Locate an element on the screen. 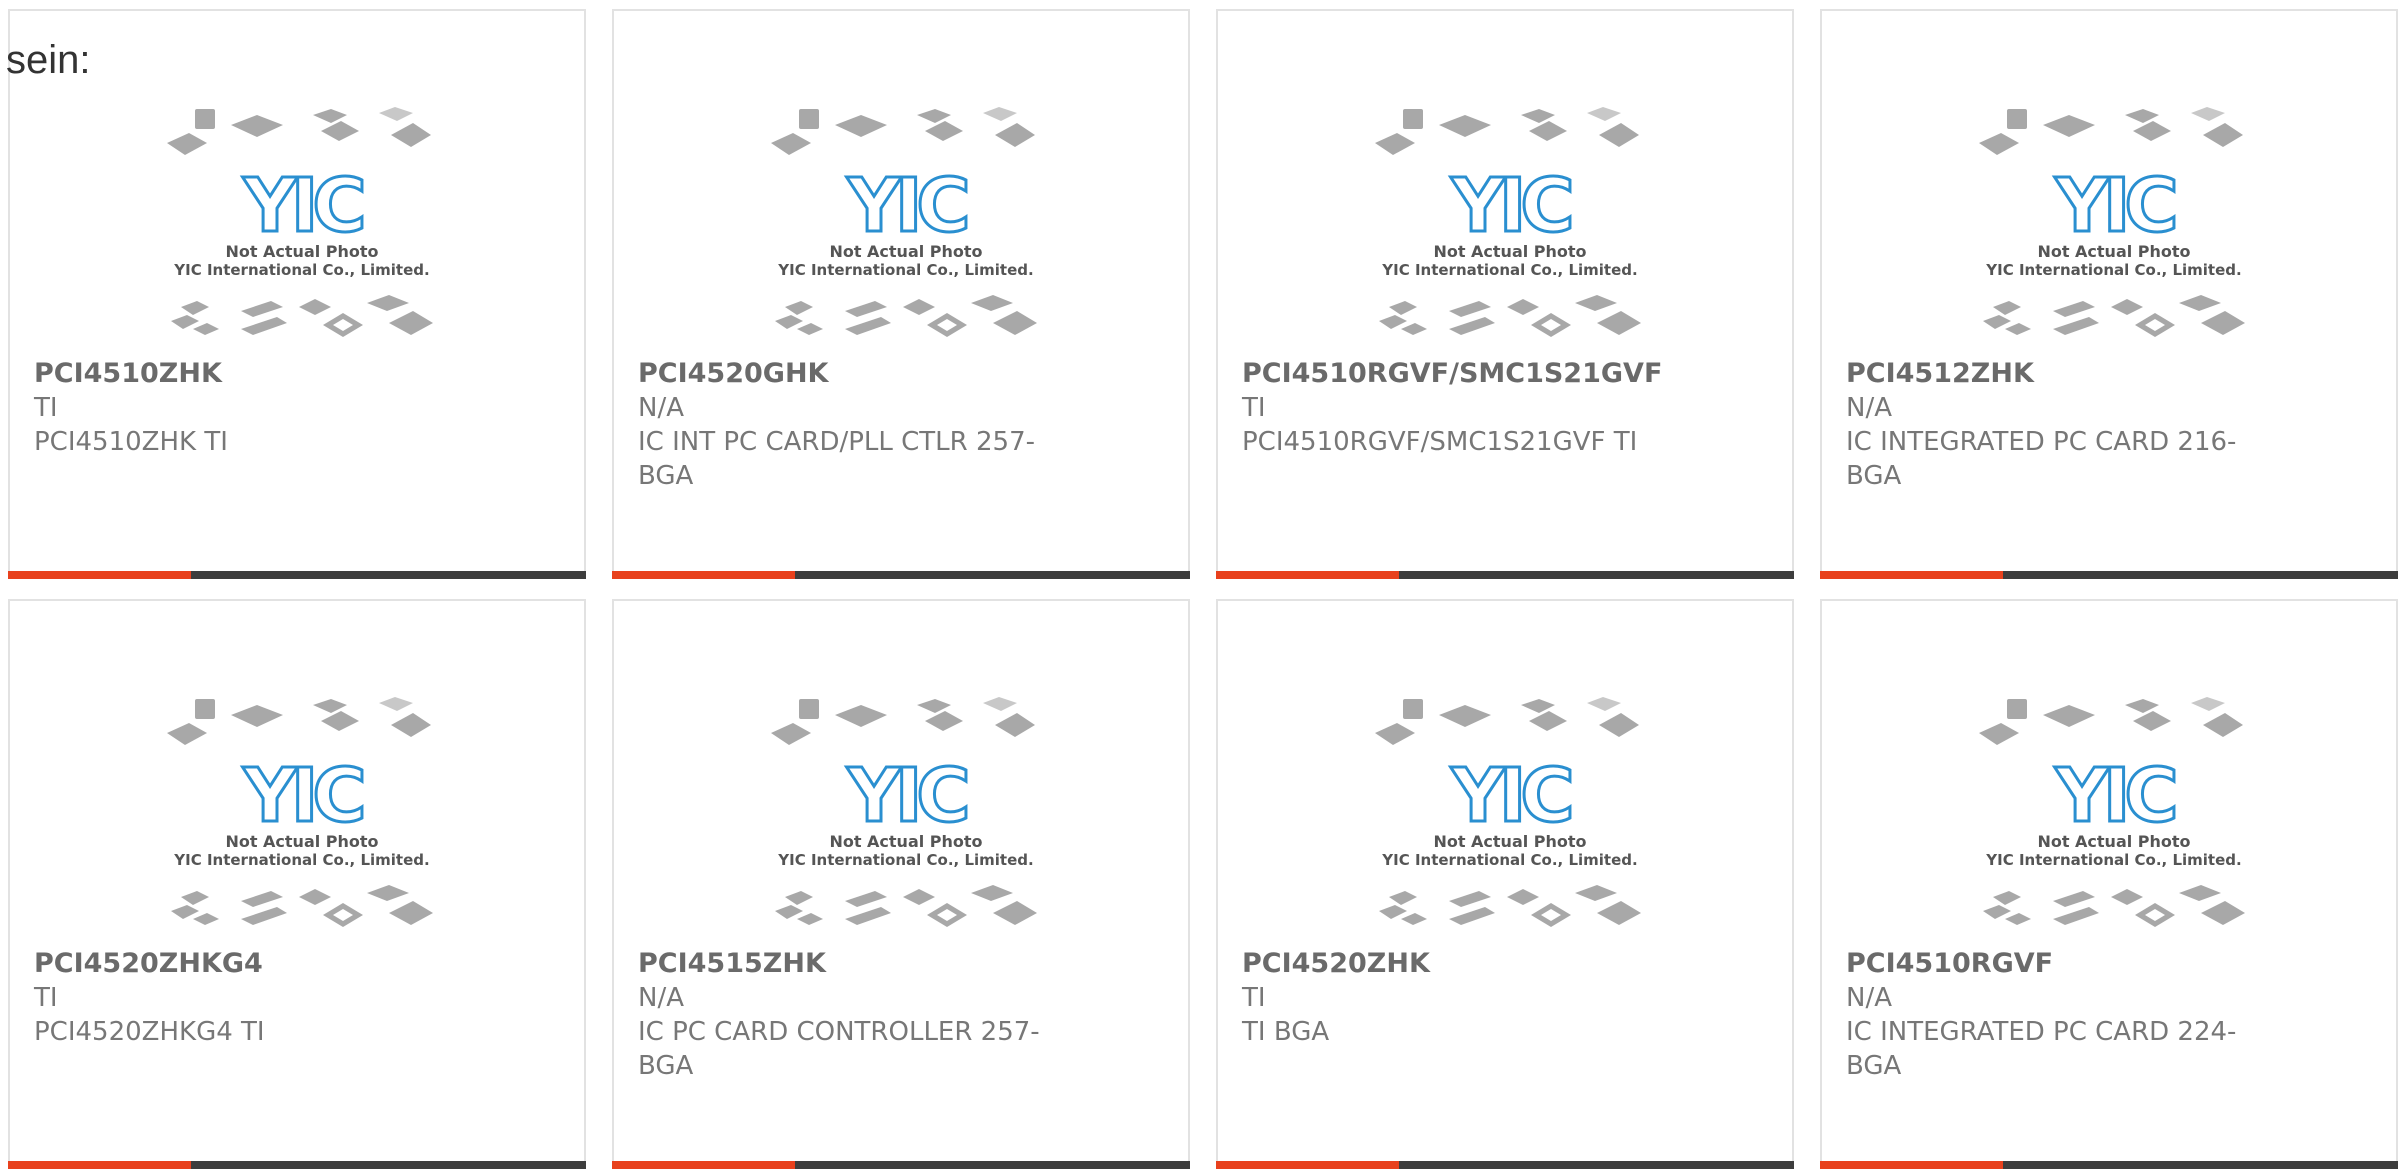  product-description: IC PC CARD CONTROLLER 257-BGA is located at coordinates (839, 1049).